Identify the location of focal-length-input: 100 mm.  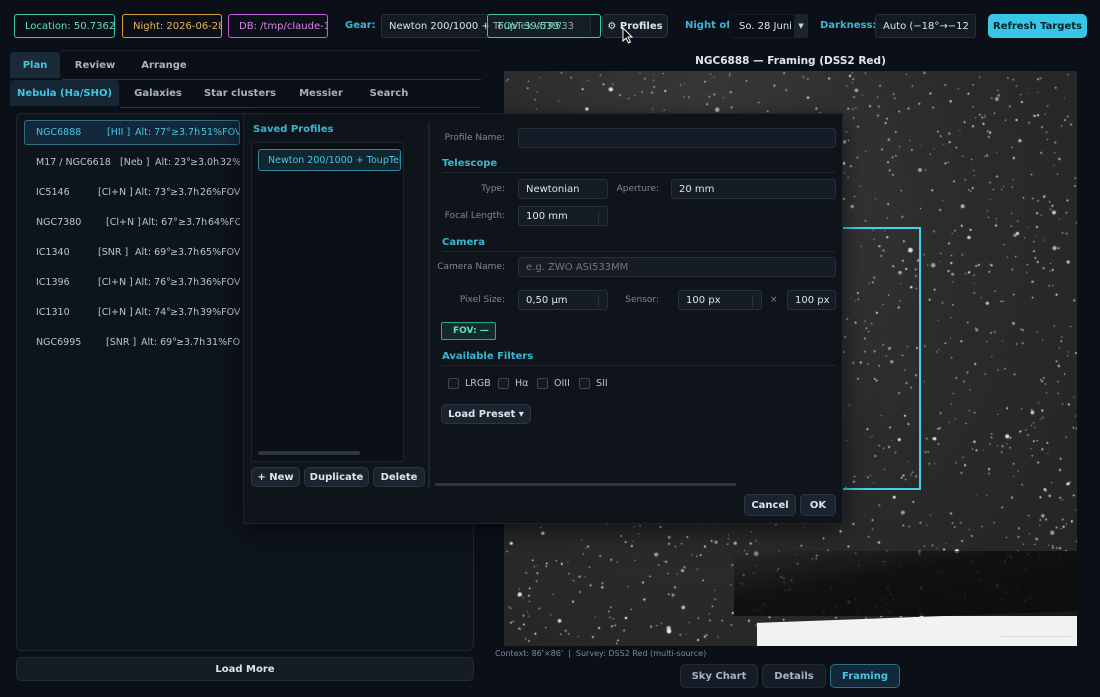
(563, 216).